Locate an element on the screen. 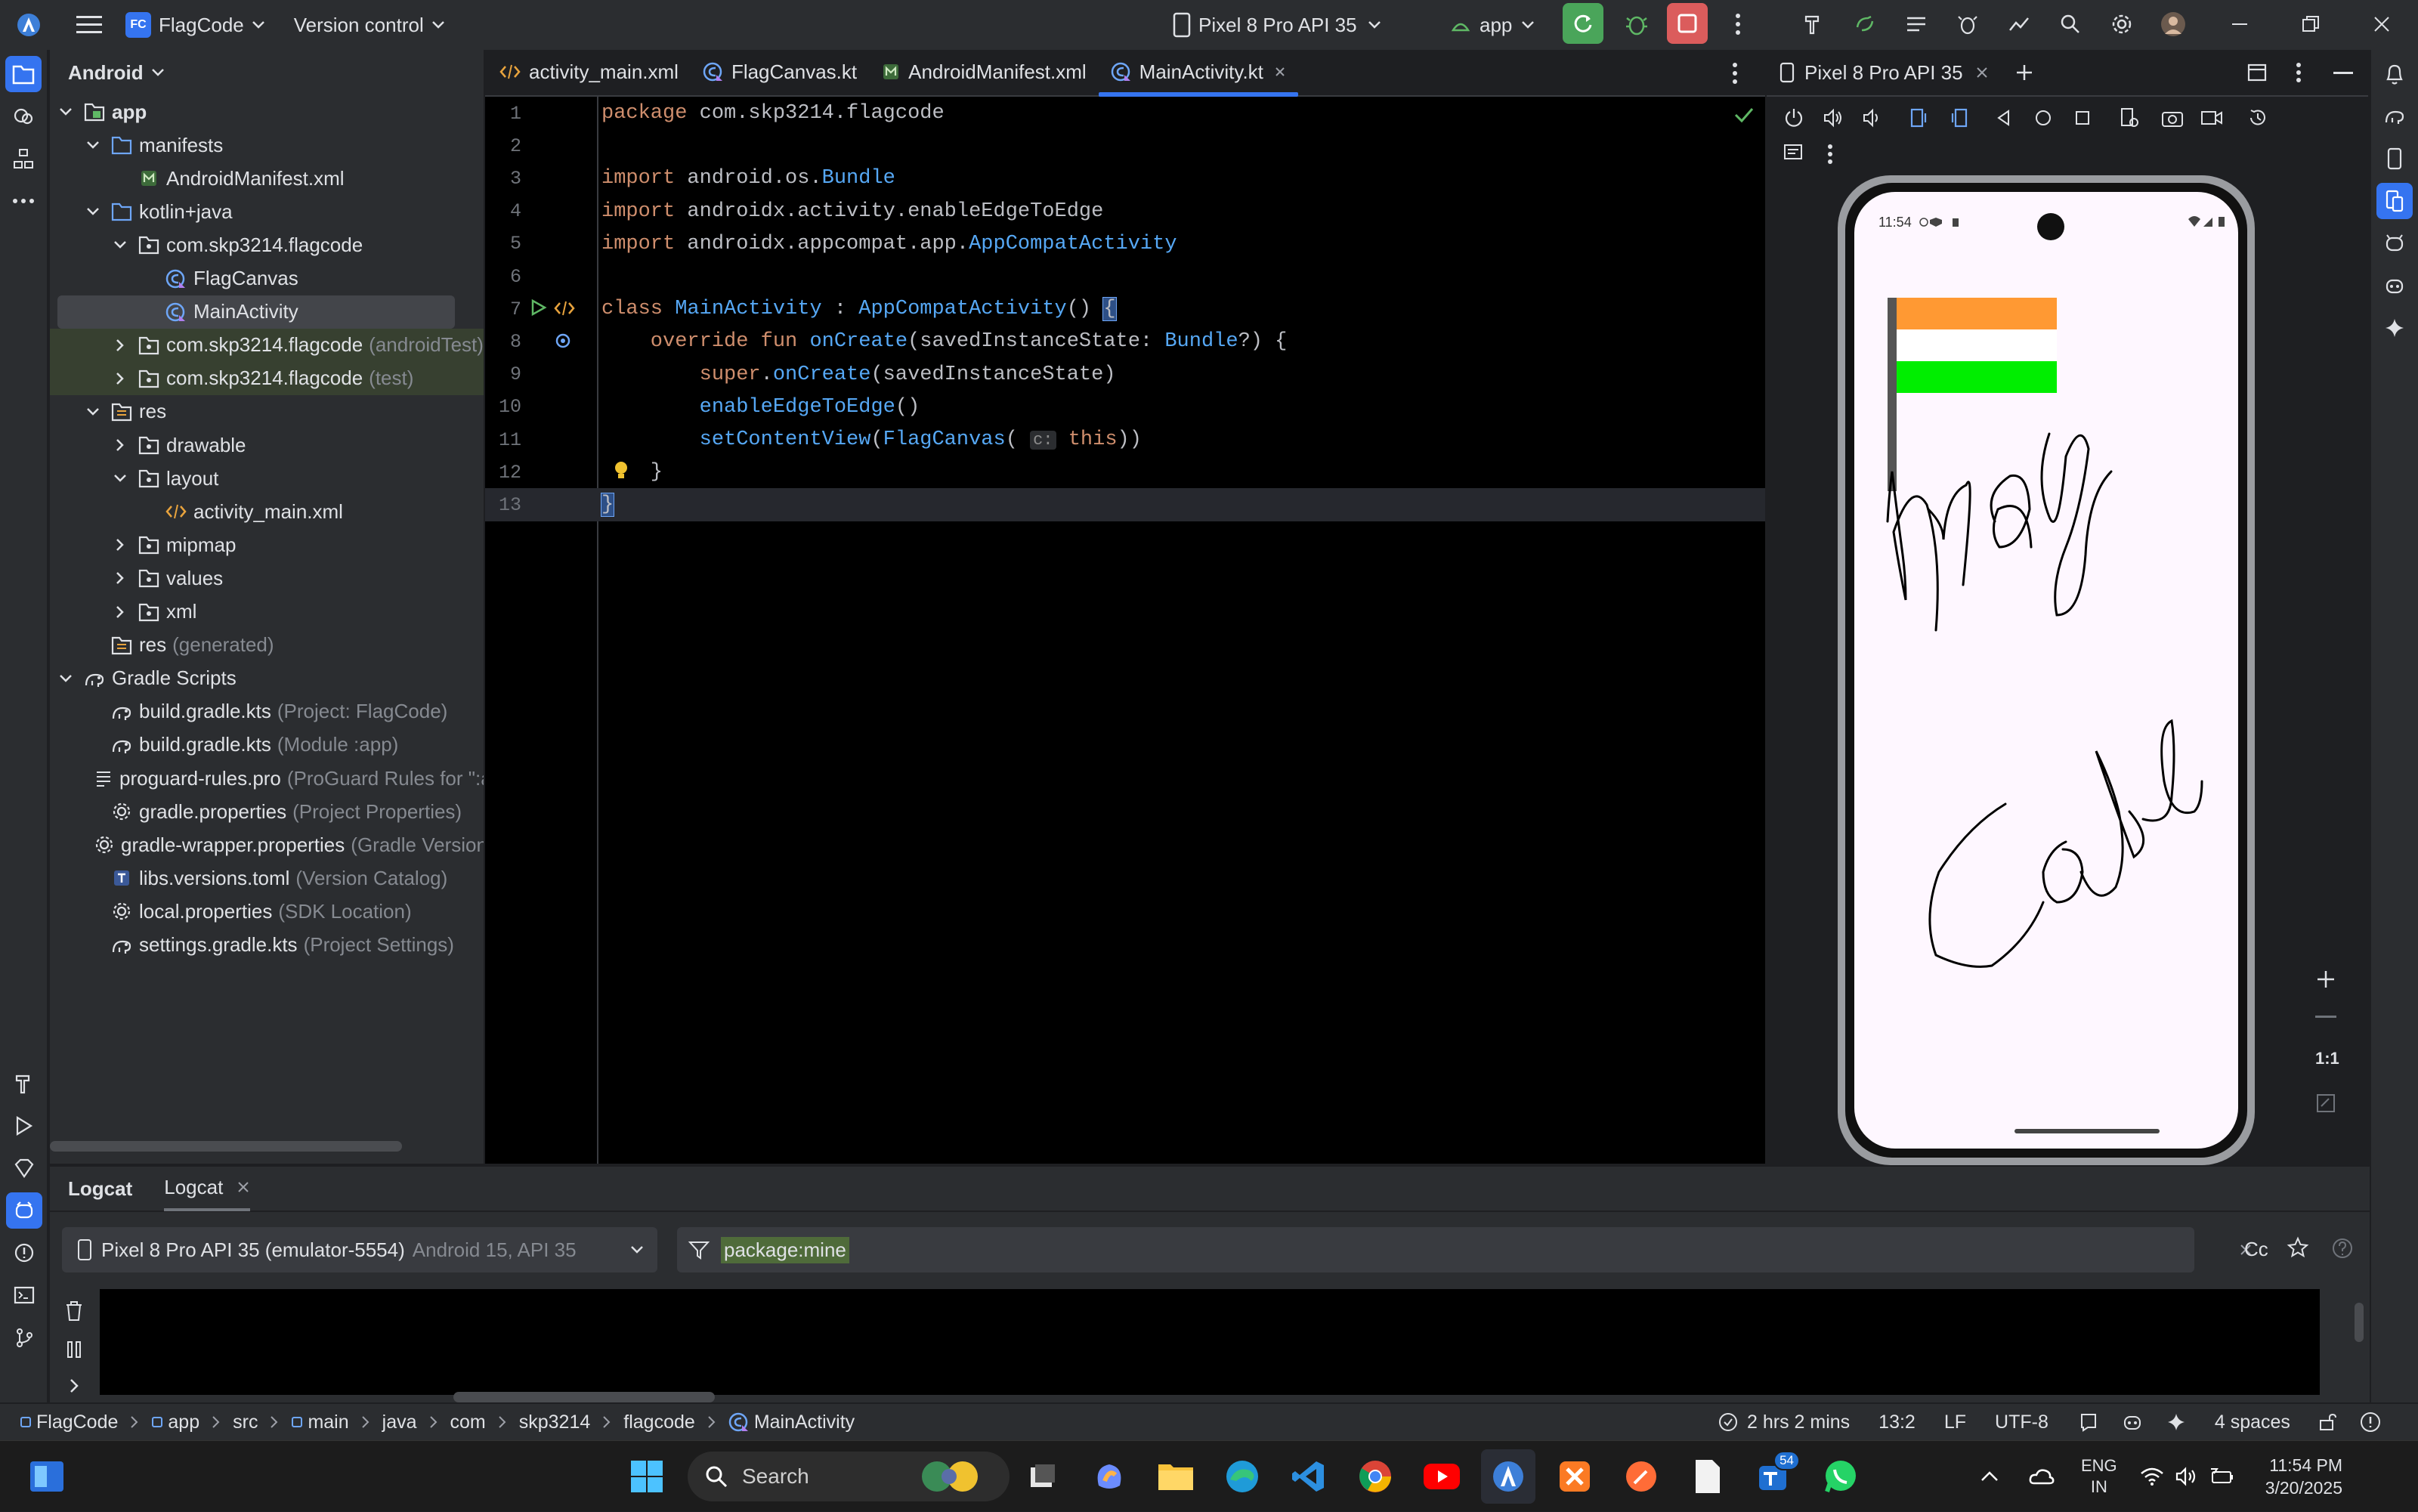 The image size is (2418, 1512). logcat-filter-field: package:mine is located at coordinates (1464, 1249).